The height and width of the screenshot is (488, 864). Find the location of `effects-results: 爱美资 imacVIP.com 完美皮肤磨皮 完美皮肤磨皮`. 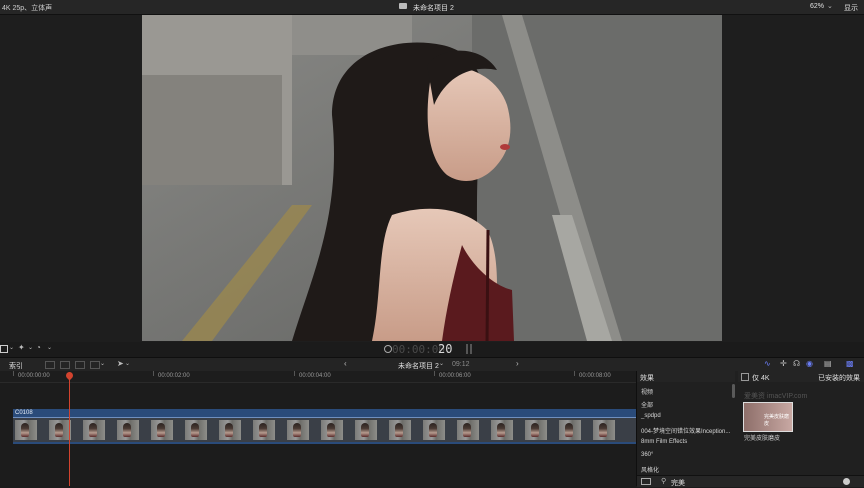

effects-results: 爱美资 imacVIP.com 完美皮肤磨皮 完美皮肤磨皮 is located at coordinates (801, 429).